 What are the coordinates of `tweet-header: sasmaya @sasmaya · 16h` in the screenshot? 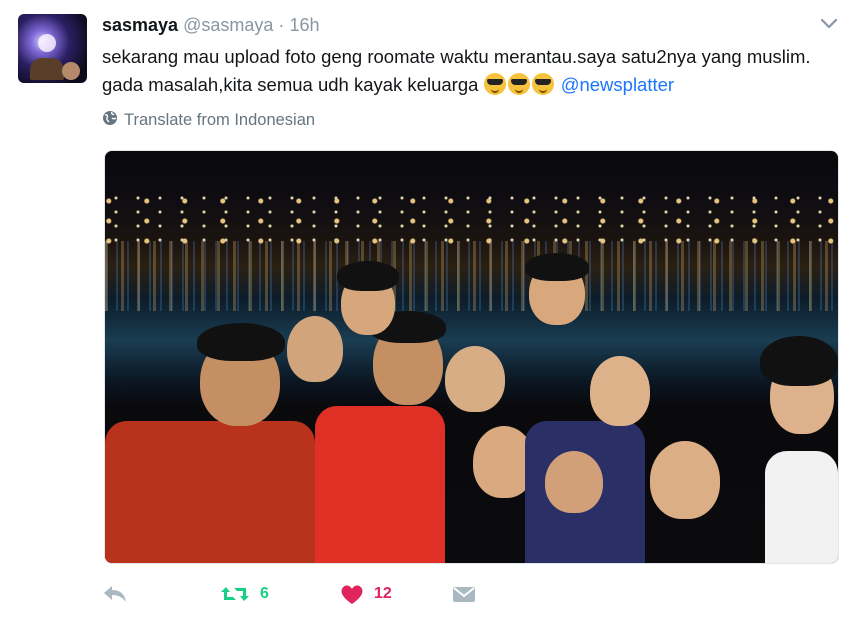 It's located at (210, 27).